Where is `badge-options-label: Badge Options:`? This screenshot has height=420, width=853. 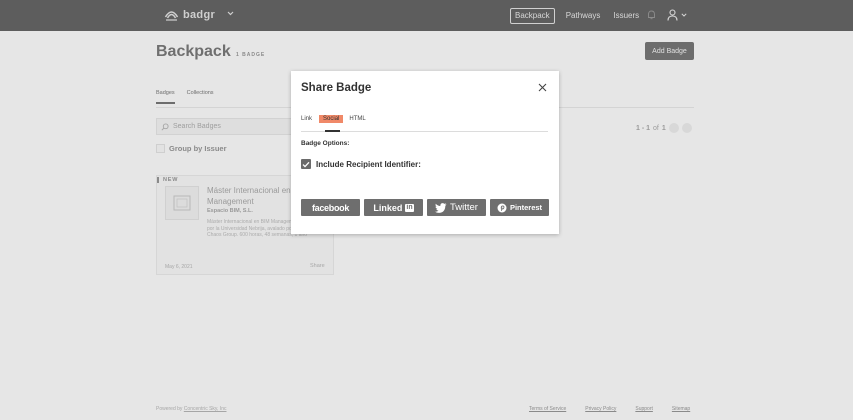 badge-options-label: Badge Options: is located at coordinates (325, 143).